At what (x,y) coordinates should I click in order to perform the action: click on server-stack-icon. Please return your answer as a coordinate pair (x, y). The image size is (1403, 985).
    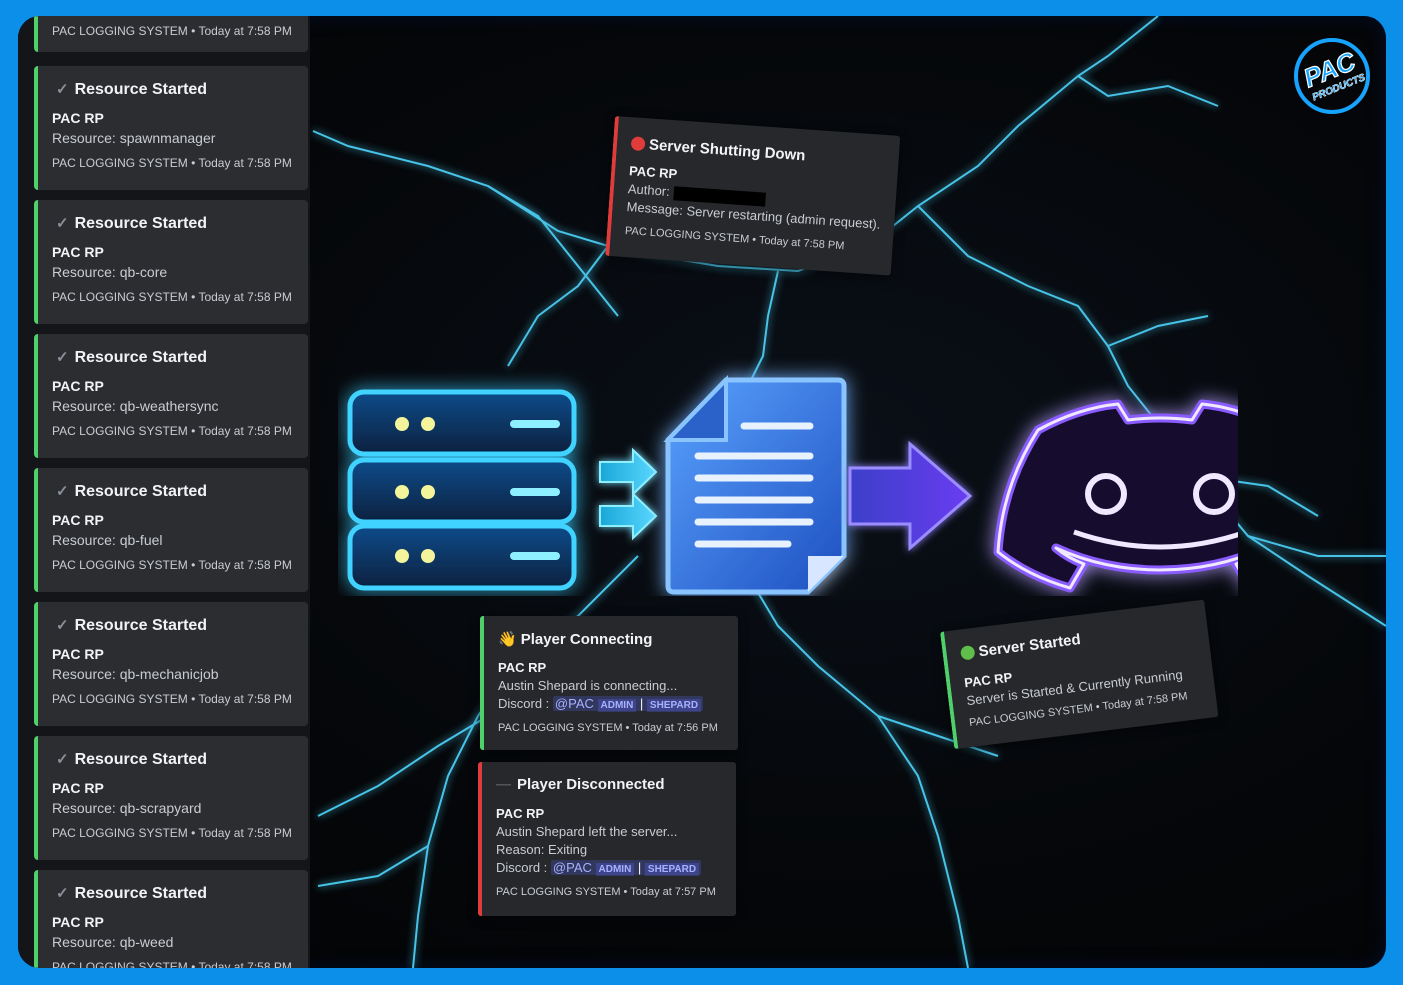
    Looking at the image, I should click on (462, 490).